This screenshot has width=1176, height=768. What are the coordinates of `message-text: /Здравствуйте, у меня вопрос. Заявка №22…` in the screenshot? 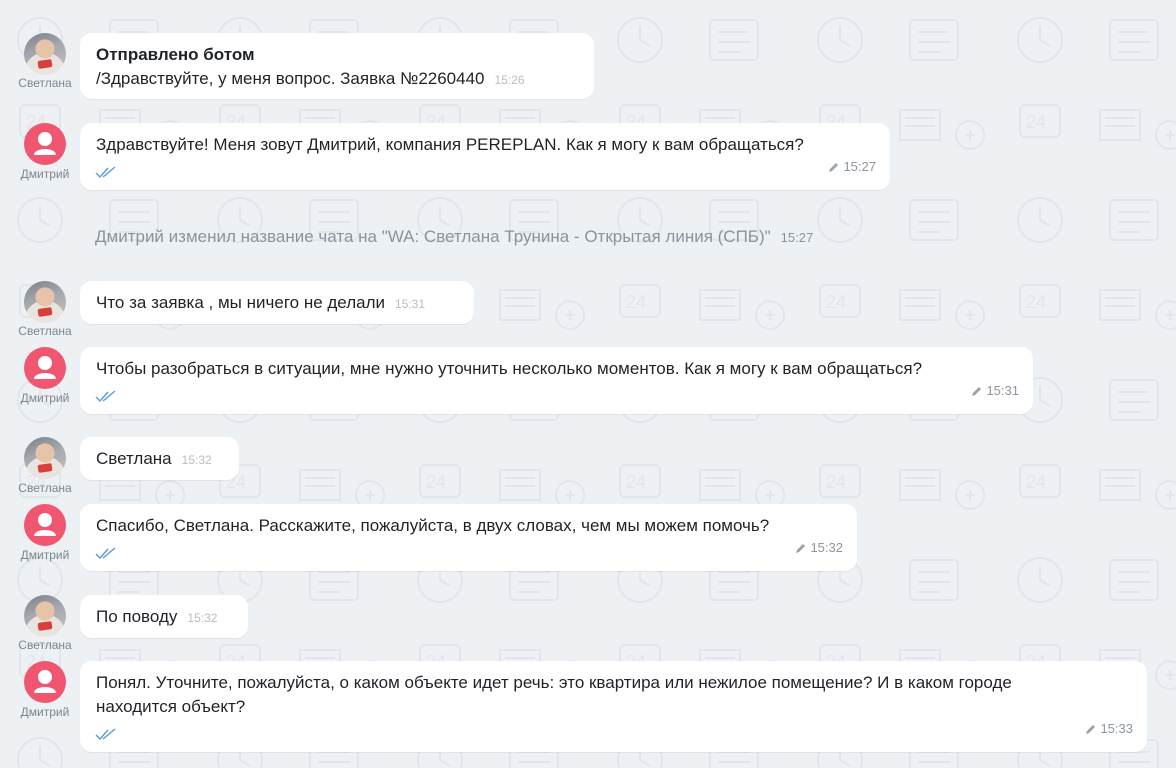 It's located at (290, 78).